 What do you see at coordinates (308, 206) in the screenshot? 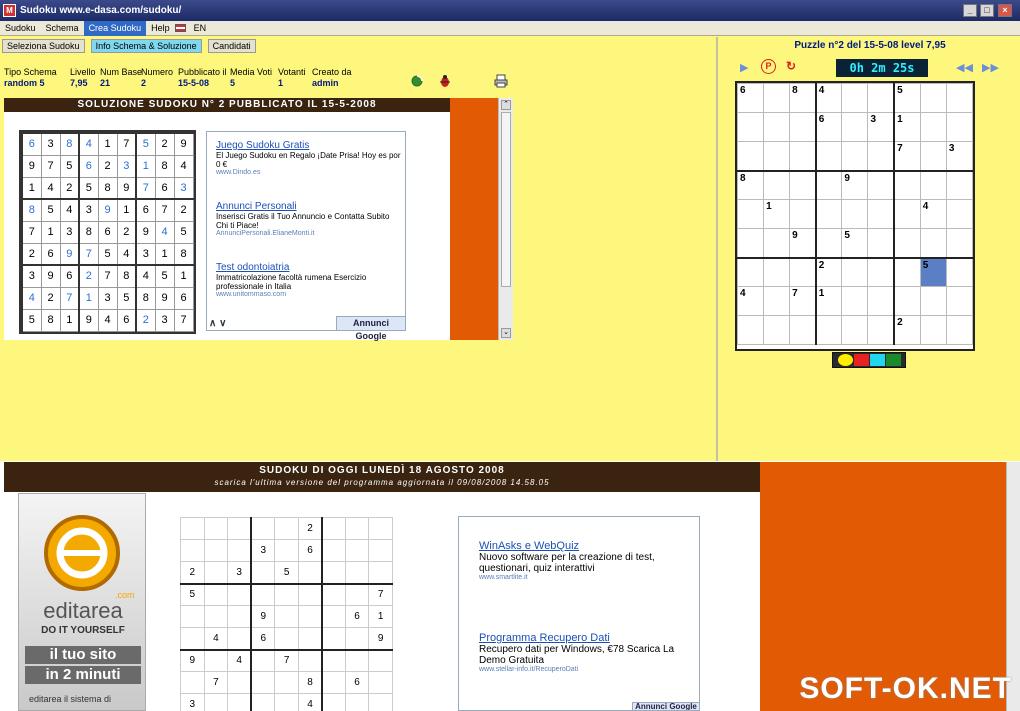
I see `ad-title: Annunci Personali` at bounding box center [308, 206].